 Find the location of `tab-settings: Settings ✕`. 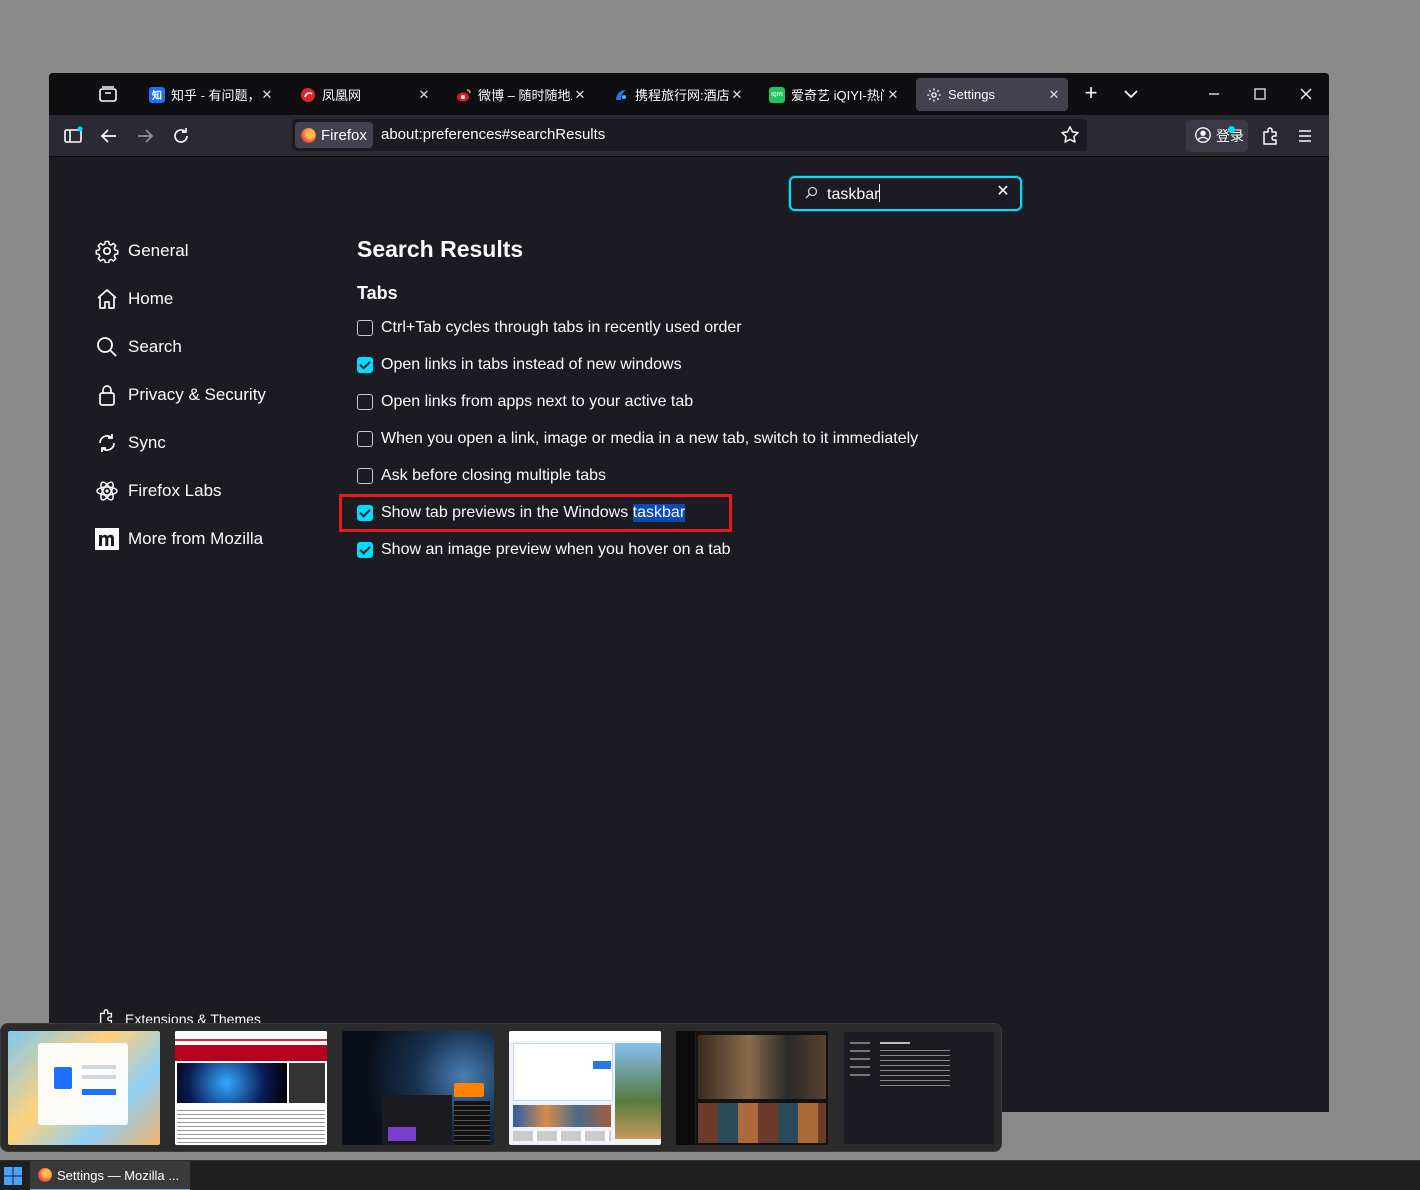

tab-settings: Settings ✕ is located at coordinates (992, 94).